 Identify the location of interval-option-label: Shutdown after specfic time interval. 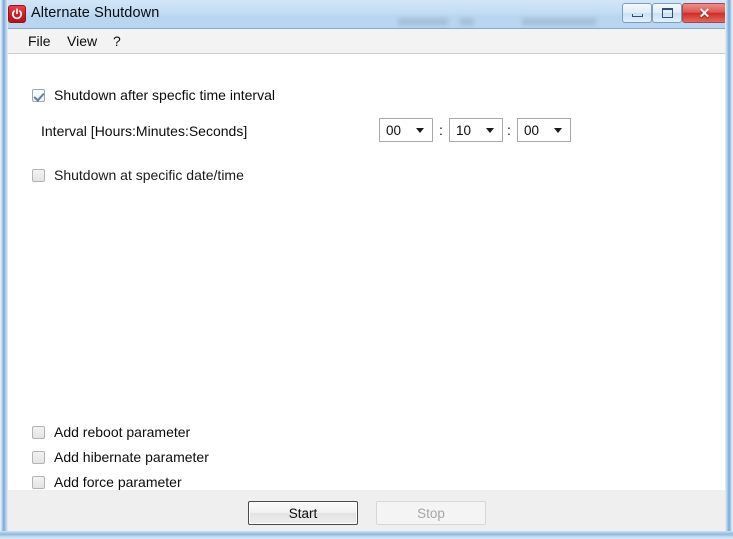
(164, 95).